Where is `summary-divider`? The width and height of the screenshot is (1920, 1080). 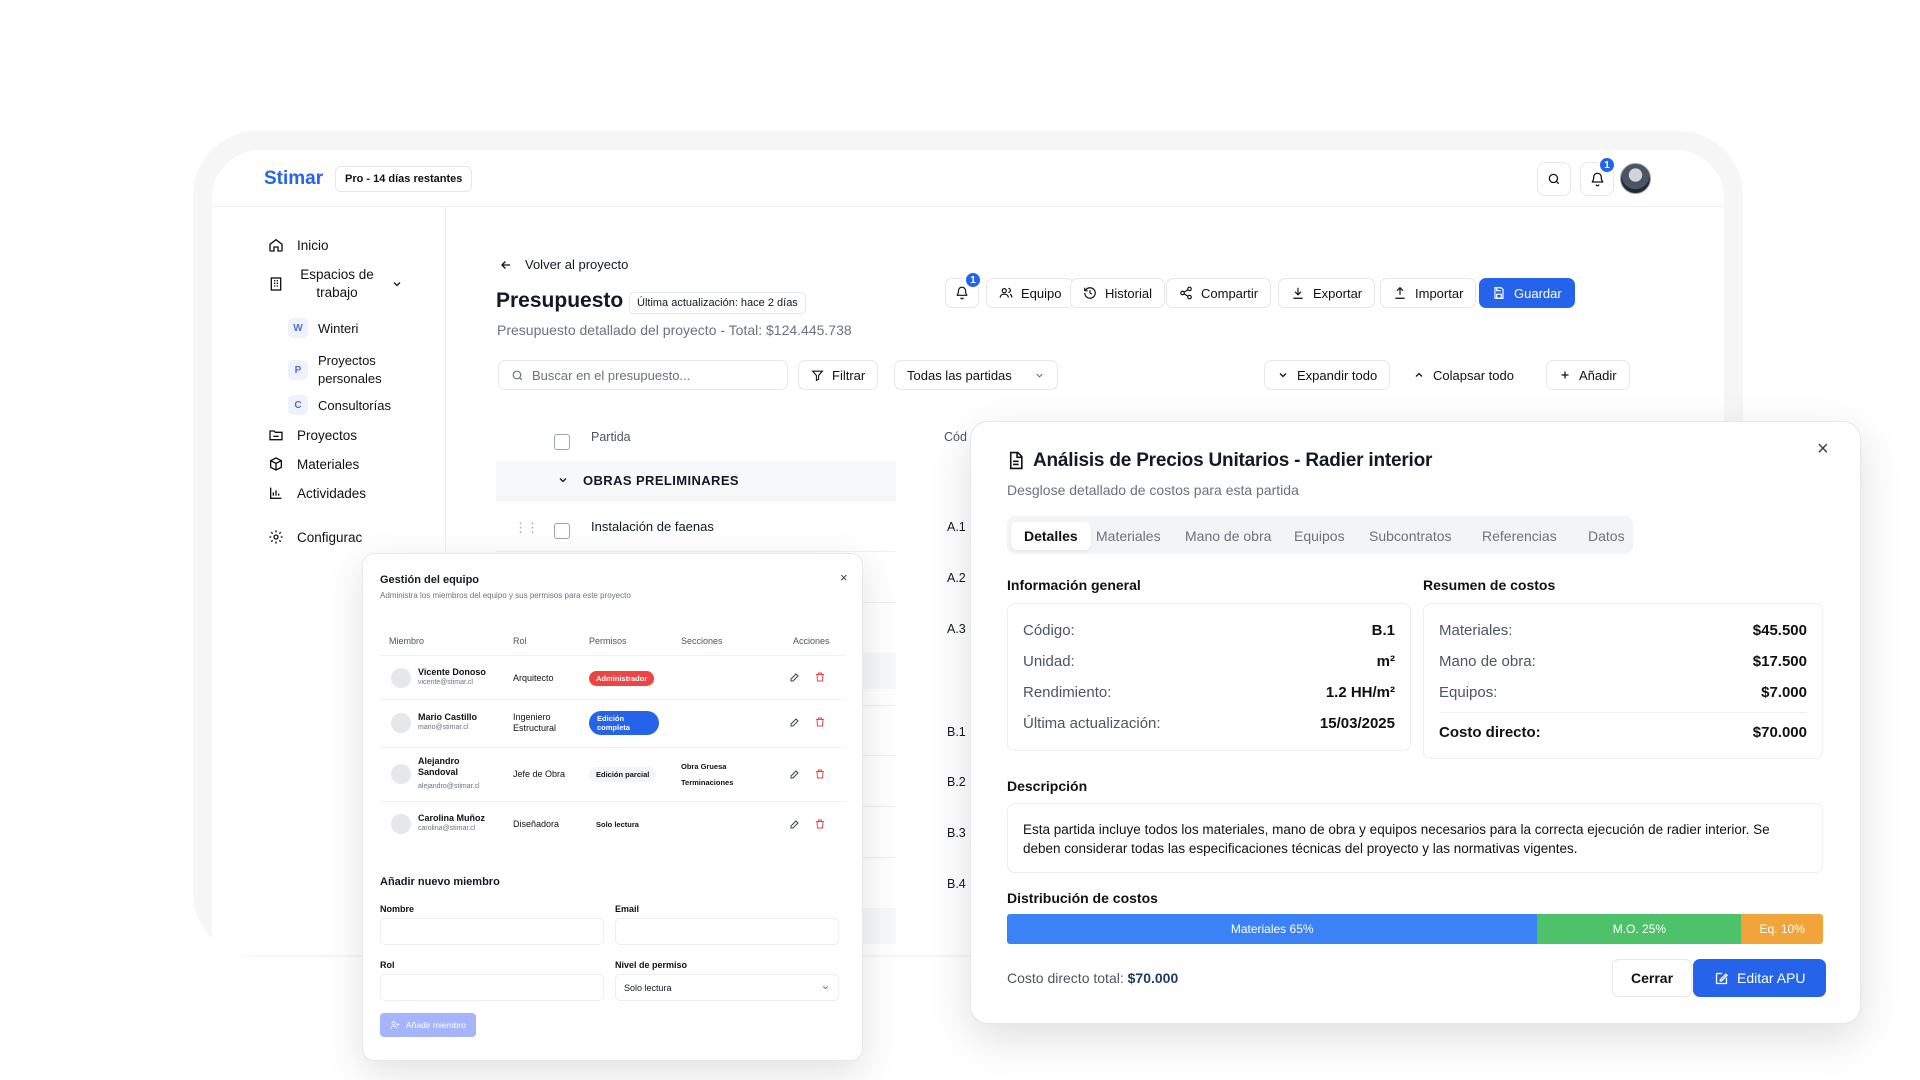
summary-divider is located at coordinates (1623, 712).